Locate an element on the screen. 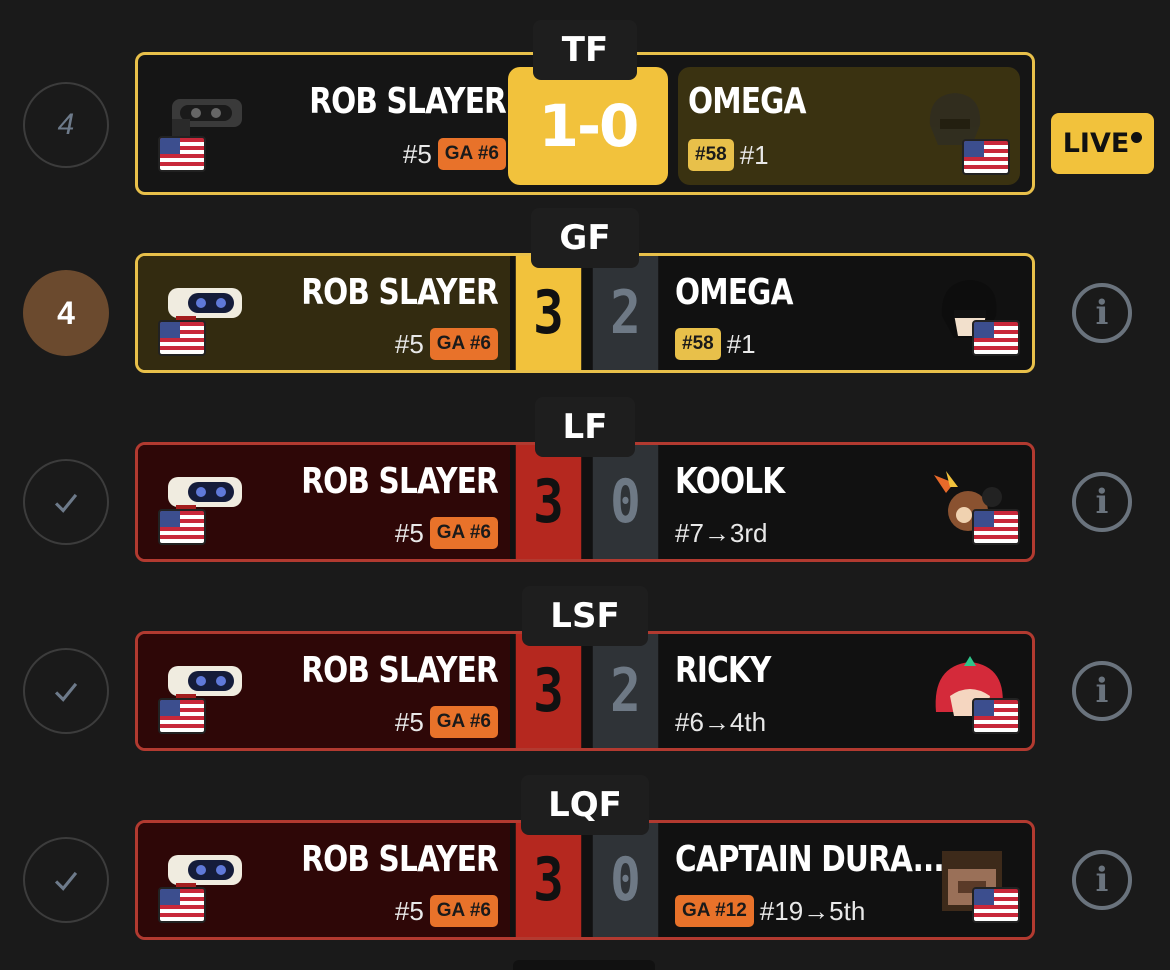  round-label: TF is located at coordinates (585, 50).